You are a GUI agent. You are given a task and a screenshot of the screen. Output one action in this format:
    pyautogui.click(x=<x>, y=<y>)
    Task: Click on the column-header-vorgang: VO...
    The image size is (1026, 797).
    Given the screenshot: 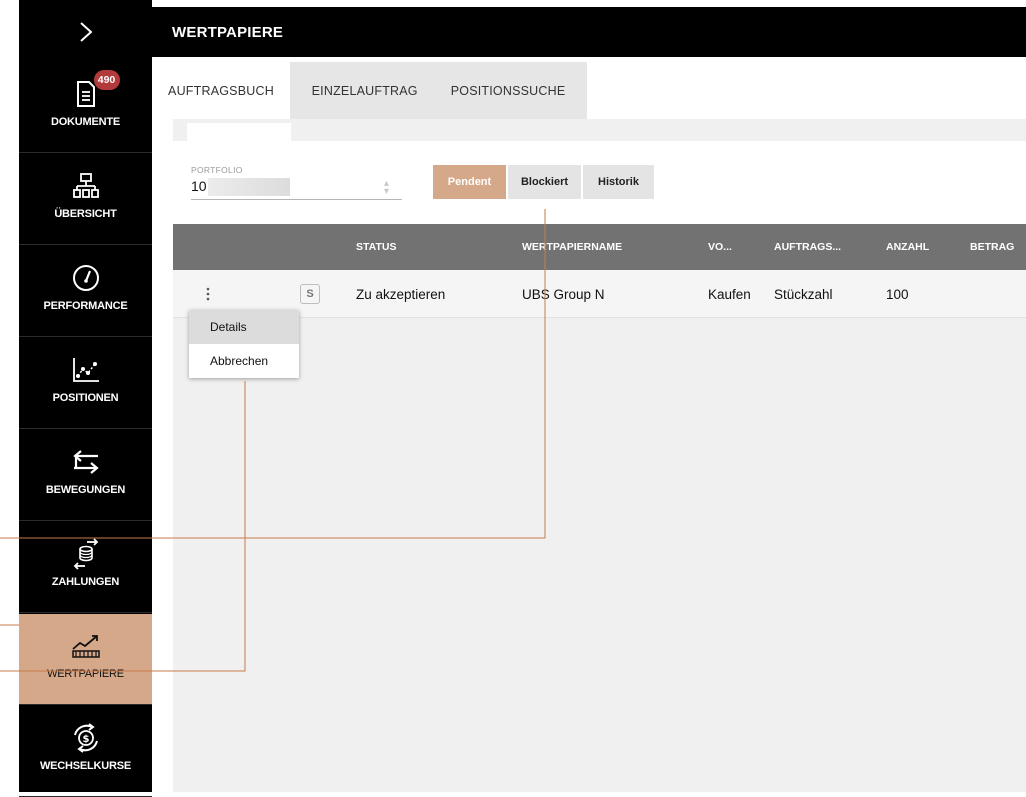 What is the action you would take?
    pyautogui.click(x=720, y=247)
    